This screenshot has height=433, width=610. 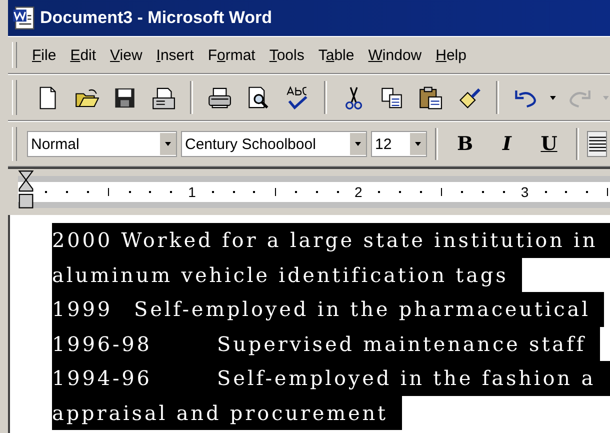 I want to click on selected-text: 2000 Worked for a large state institution in, so click(x=331, y=240).